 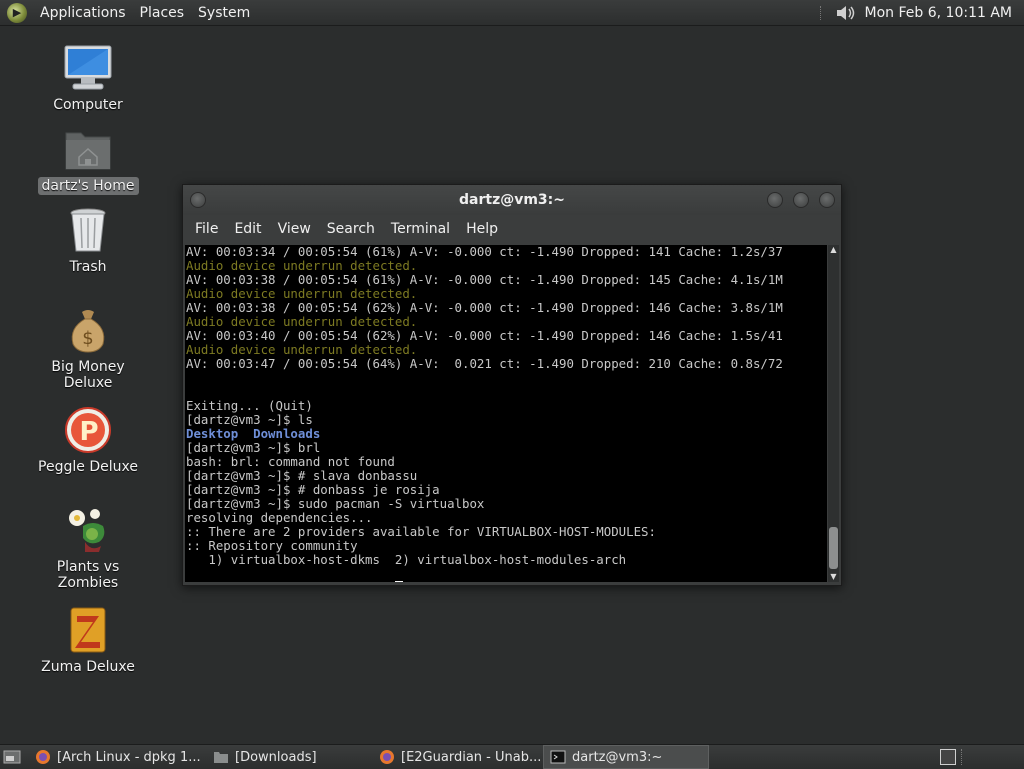 I want to click on show-desktop-icon, so click(x=12, y=757).